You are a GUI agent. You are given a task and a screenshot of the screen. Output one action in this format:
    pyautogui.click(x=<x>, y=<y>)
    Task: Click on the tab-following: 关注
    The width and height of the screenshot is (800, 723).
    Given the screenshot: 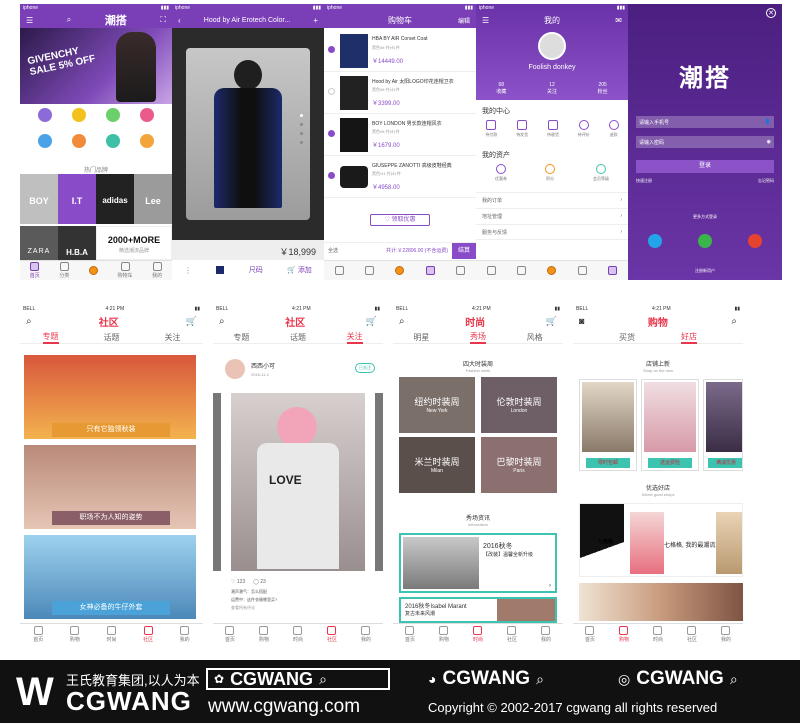 What is the action you would take?
    pyautogui.click(x=354, y=337)
    